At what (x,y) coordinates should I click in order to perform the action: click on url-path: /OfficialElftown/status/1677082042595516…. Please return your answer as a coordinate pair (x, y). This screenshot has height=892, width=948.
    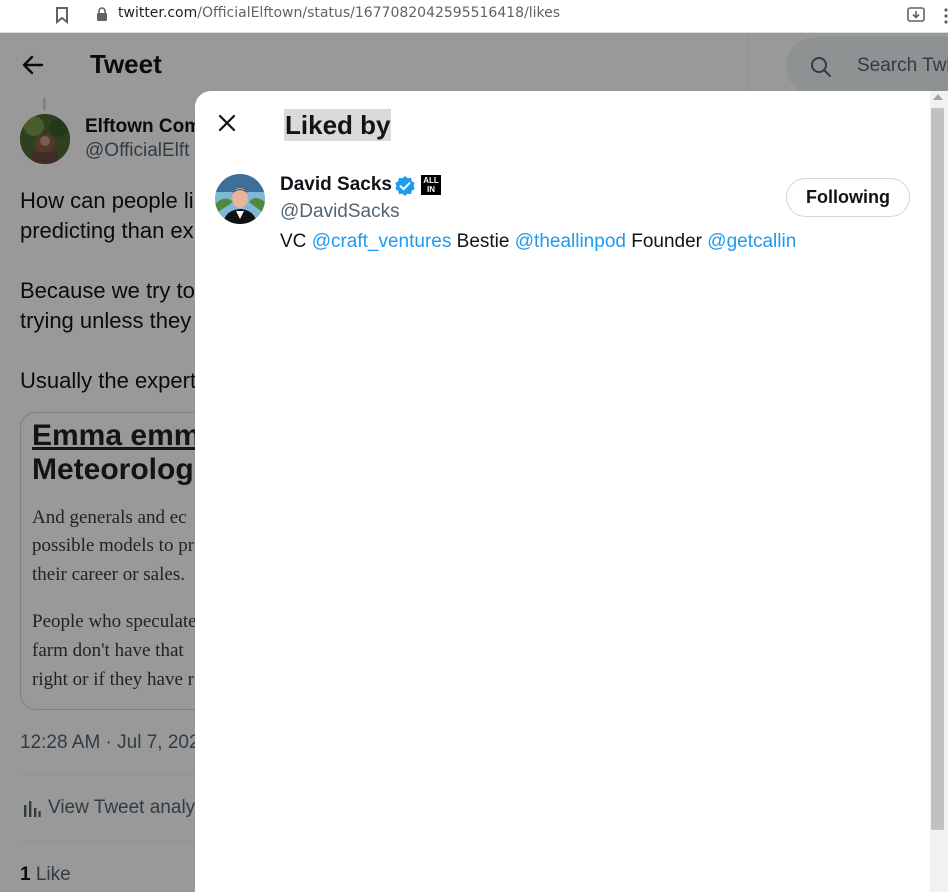
    Looking at the image, I should click on (379, 13).